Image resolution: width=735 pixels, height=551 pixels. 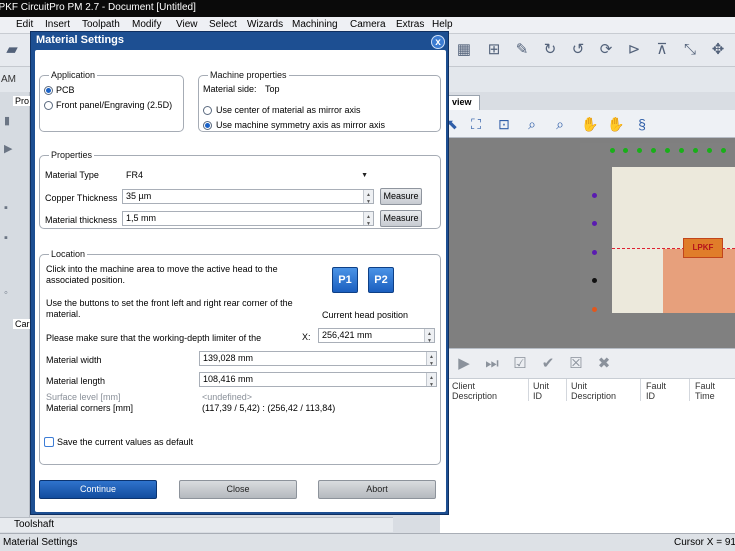 I want to click on menu-help: Help, so click(x=442, y=24).